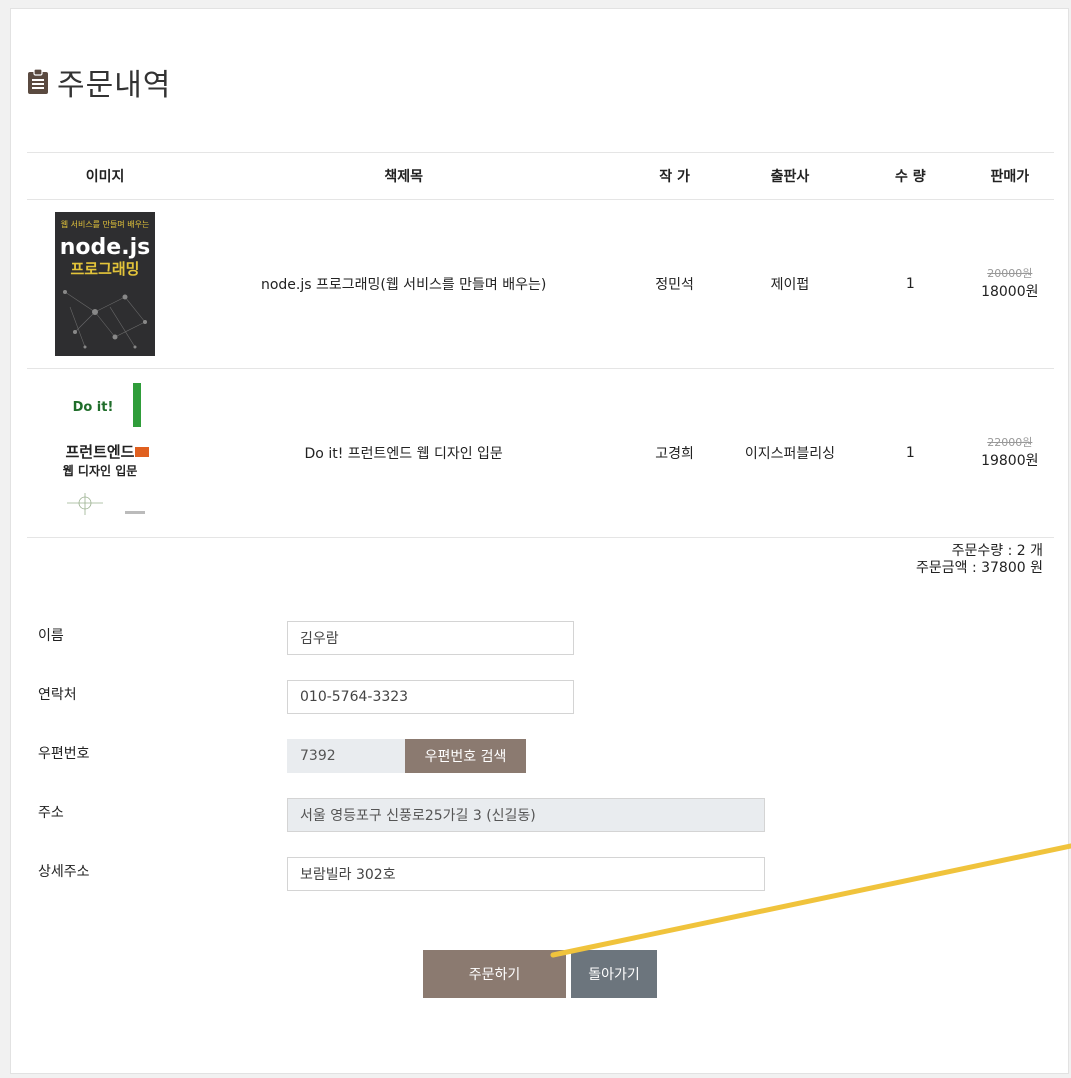  Describe the element at coordinates (1010, 442) in the screenshot. I see `original-price: 22000원` at that location.